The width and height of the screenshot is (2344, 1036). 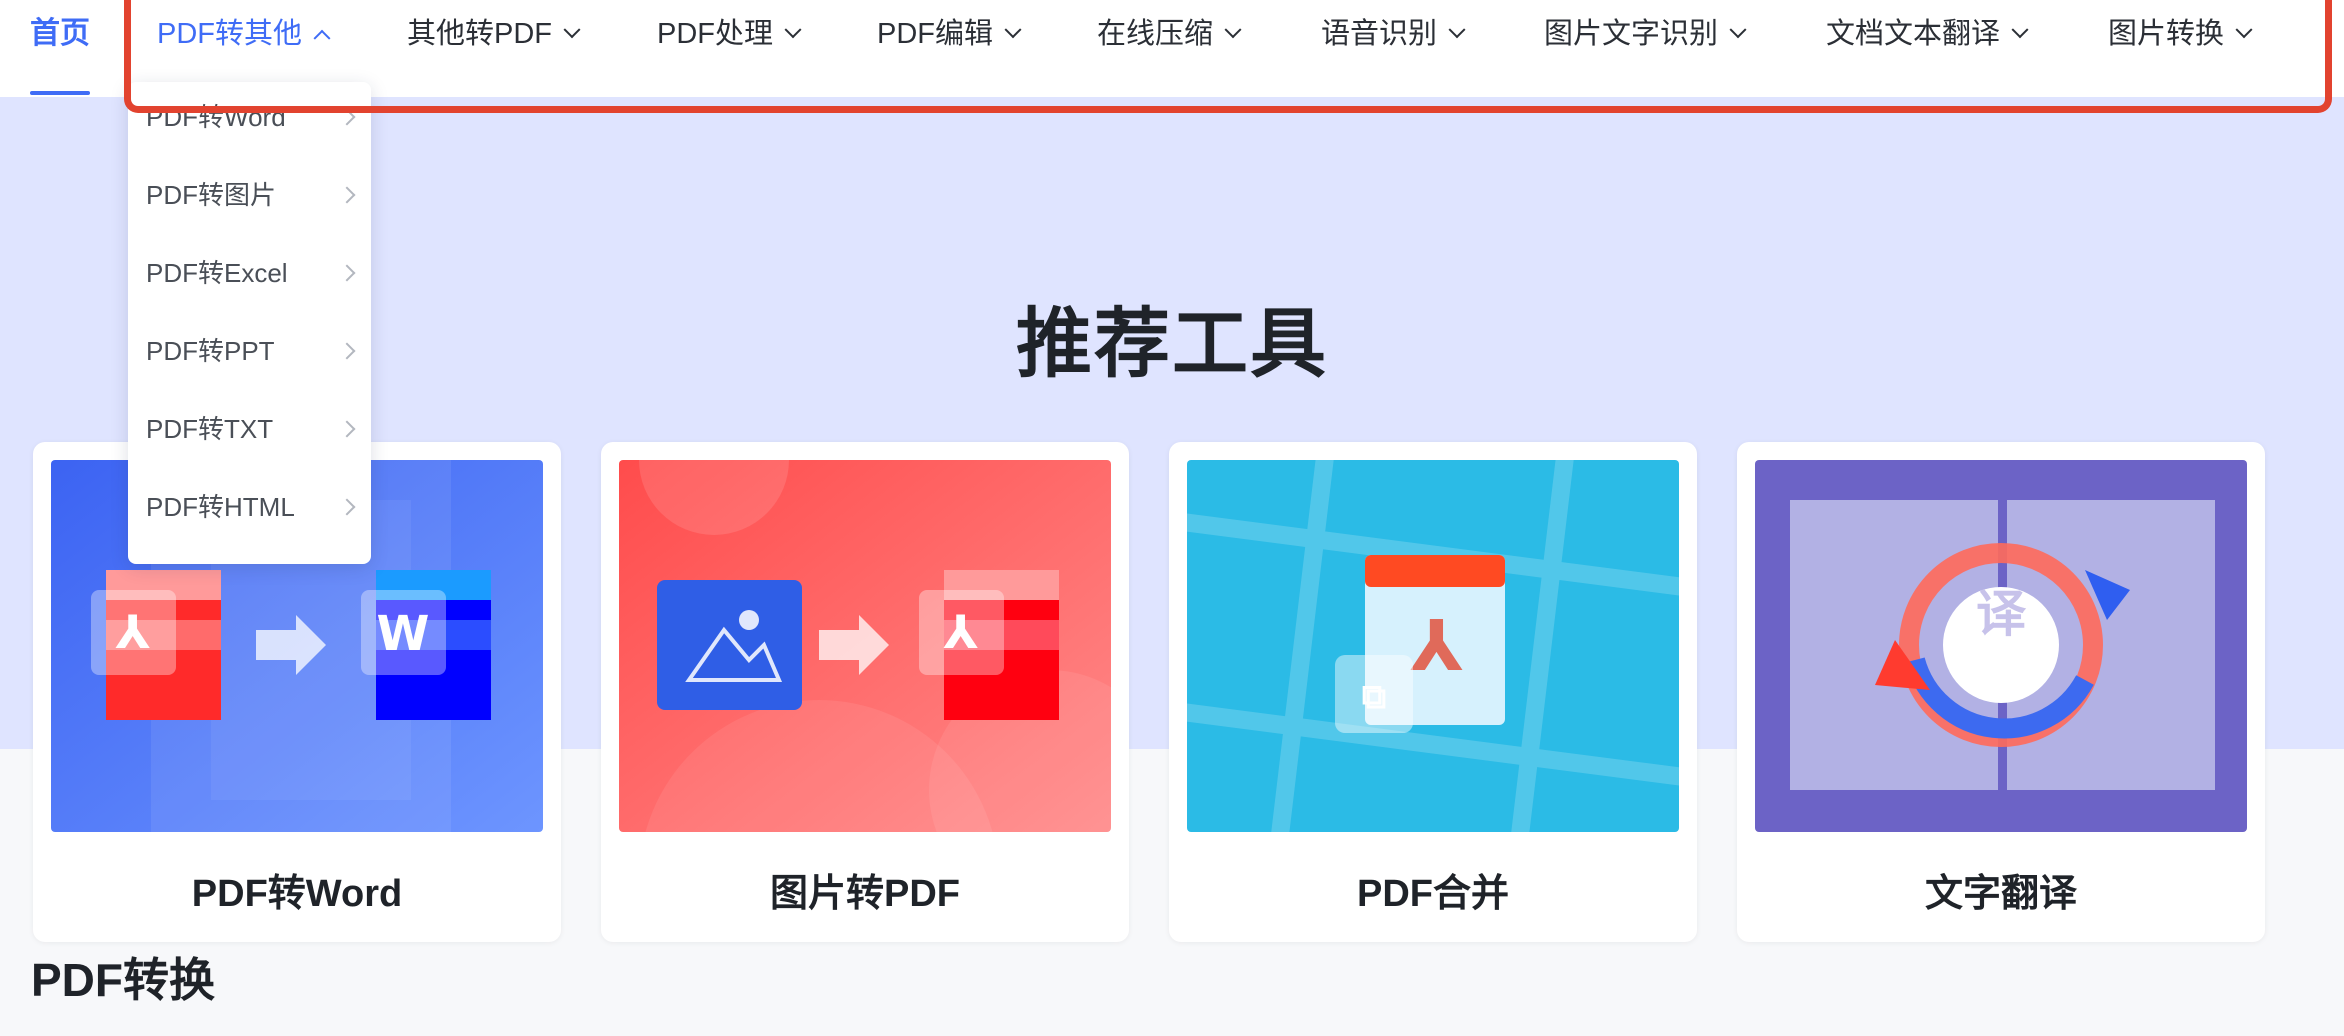 I want to click on chevron-up-icon, so click(x=322, y=38).